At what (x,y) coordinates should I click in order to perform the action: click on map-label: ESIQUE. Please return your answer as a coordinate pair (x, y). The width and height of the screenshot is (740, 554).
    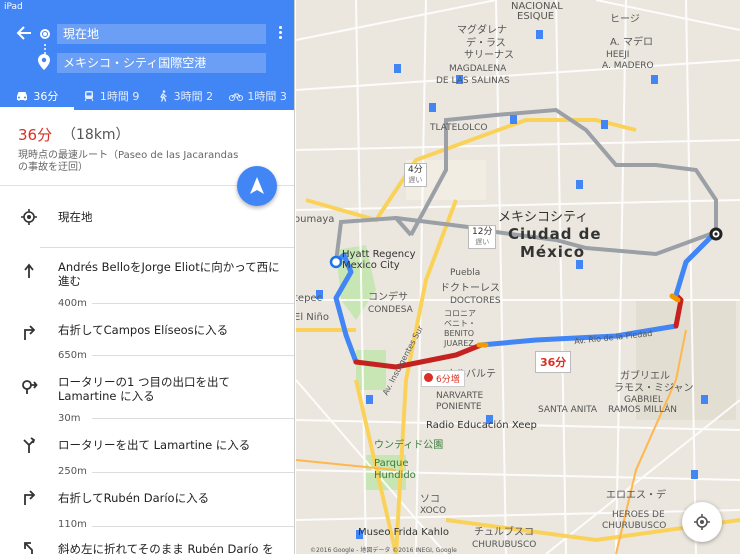
    Looking at the image, I should click on (536, 16).